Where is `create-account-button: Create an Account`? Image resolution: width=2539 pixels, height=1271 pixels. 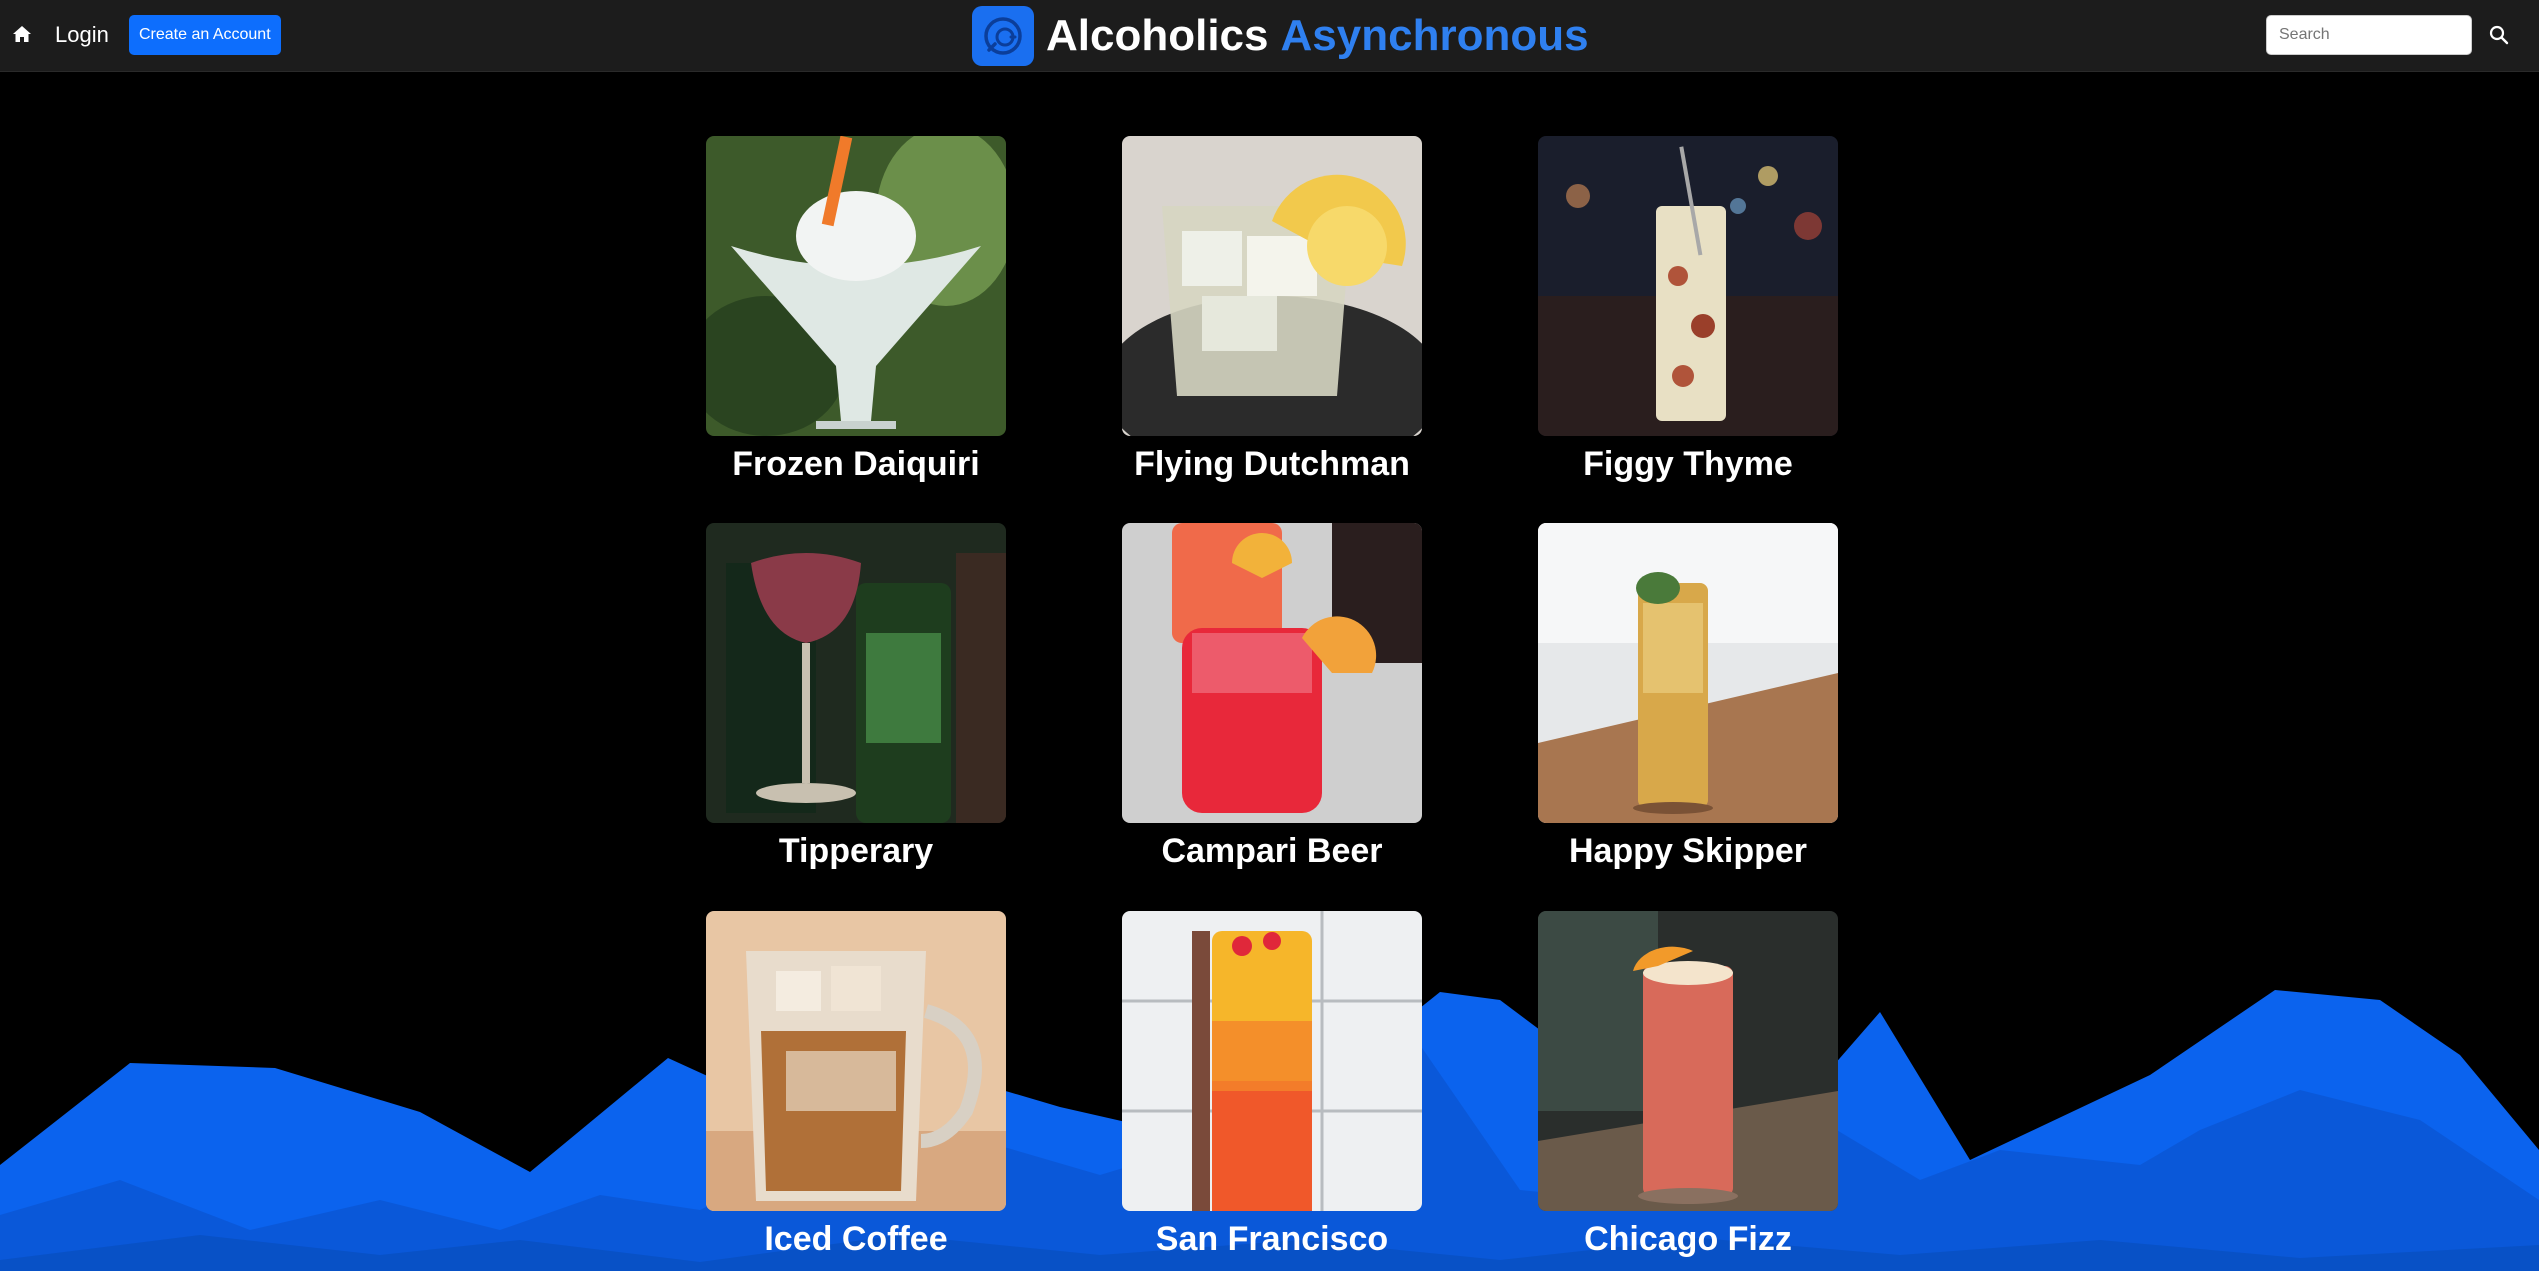
create-account-button: Create an Account is located at coordinates (205, 35).